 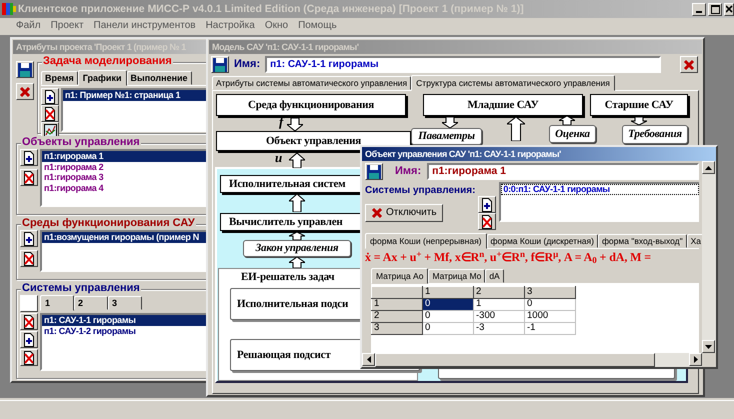 What do you see at coordinates (550, 328) in the screenshot?
I see `table-cell: -1` at bounding box center [550, 328].